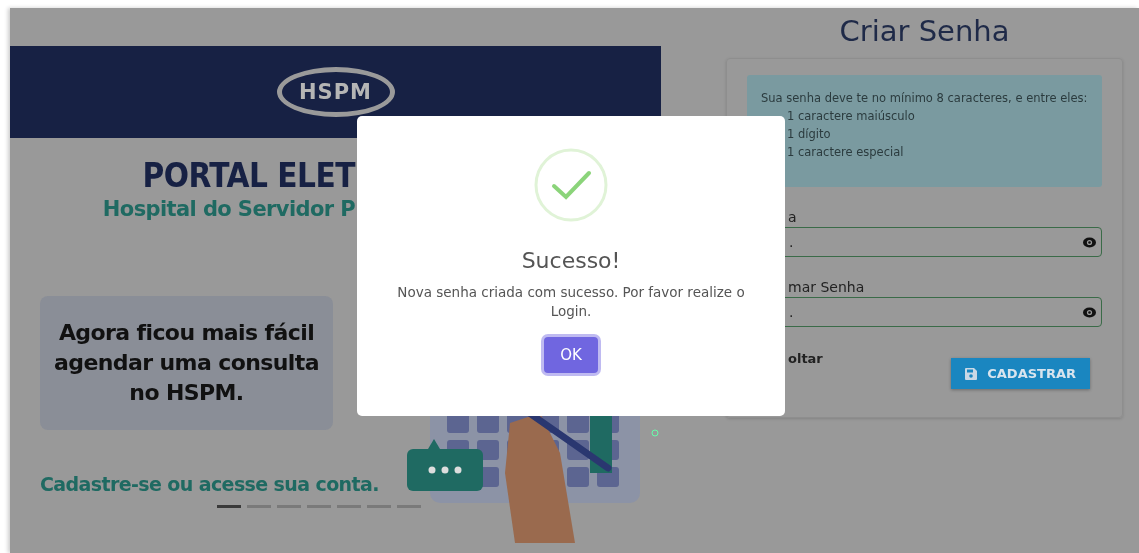 This screenshot has width=1139, height=553. I want to click on rules-intro: Sua senha deve te no mínimo 8 caracteres, e entre eles:, so click(925, 98).